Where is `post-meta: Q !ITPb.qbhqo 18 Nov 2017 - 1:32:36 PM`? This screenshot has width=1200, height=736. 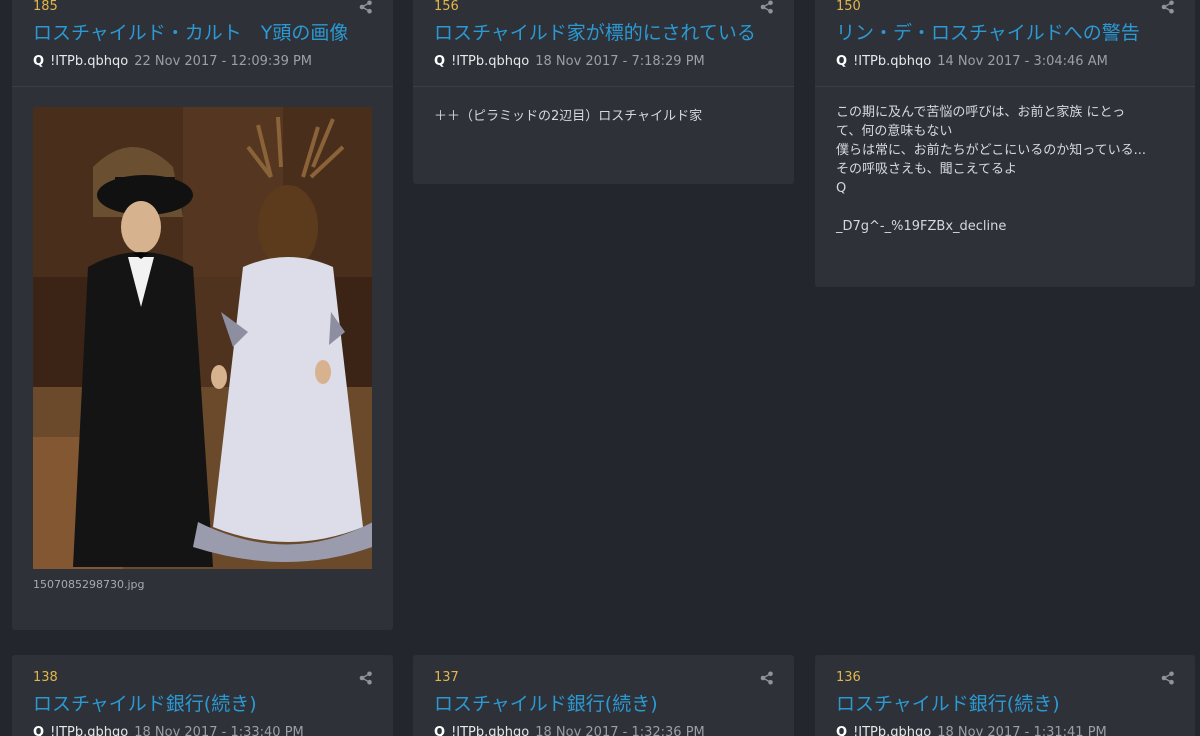
post-meta: Q !ITPb.qbhqo 18 Nov 2017 - 1:32:36 PM is located at coordinates (603, 730).